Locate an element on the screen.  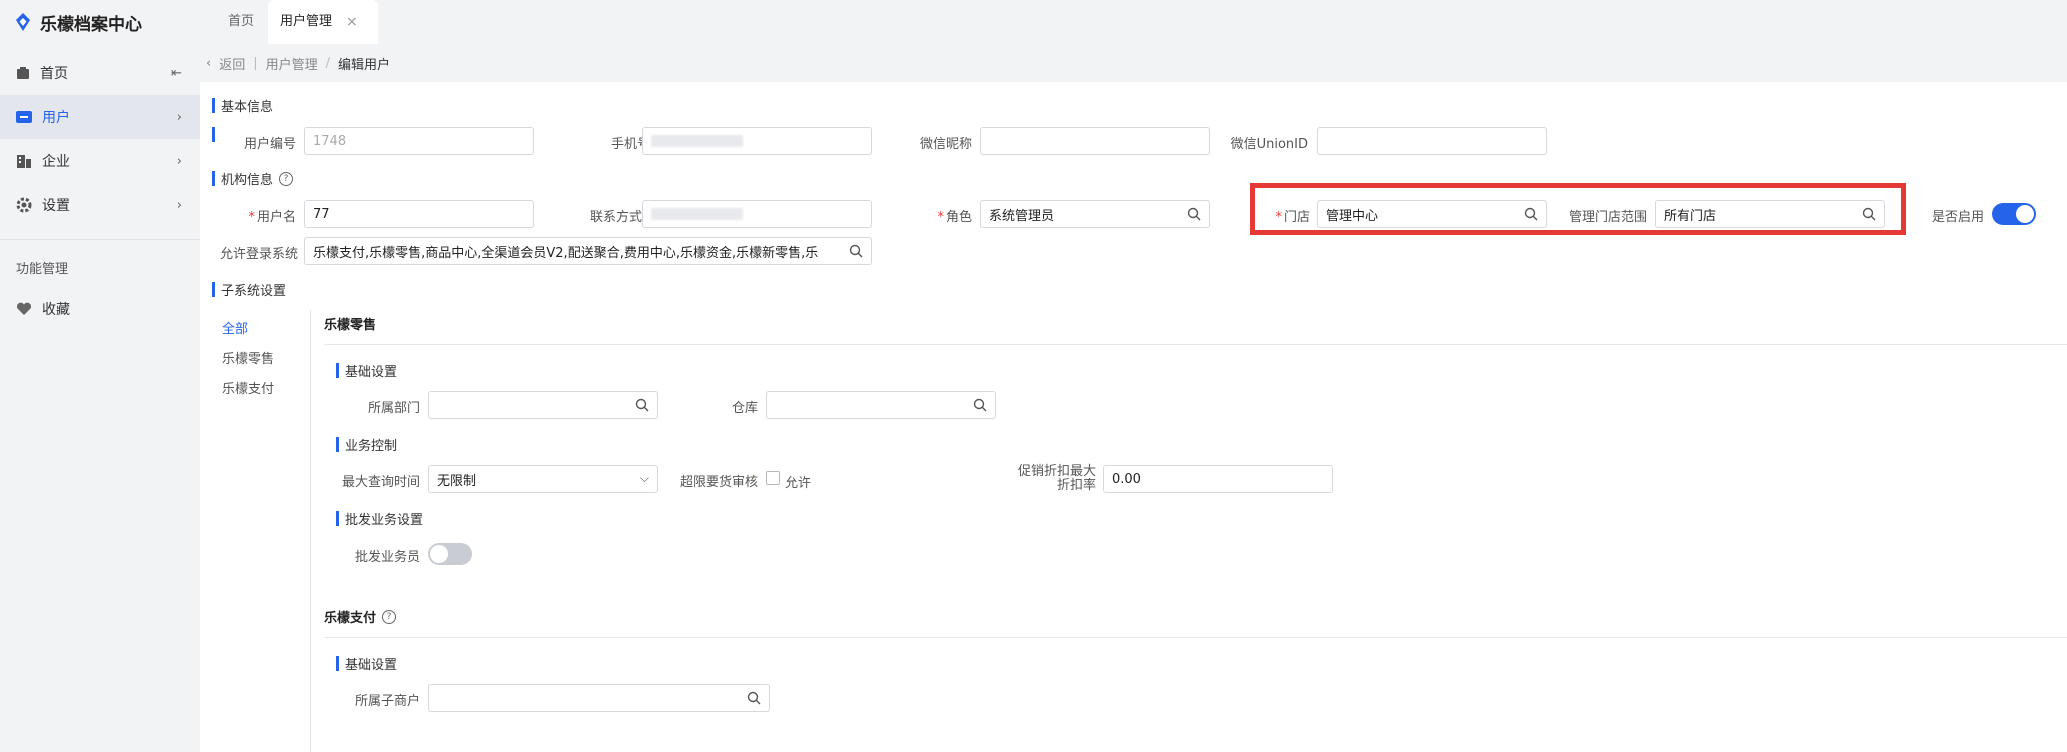
phone-label: 手机号 is located at coordinates (630, 144).